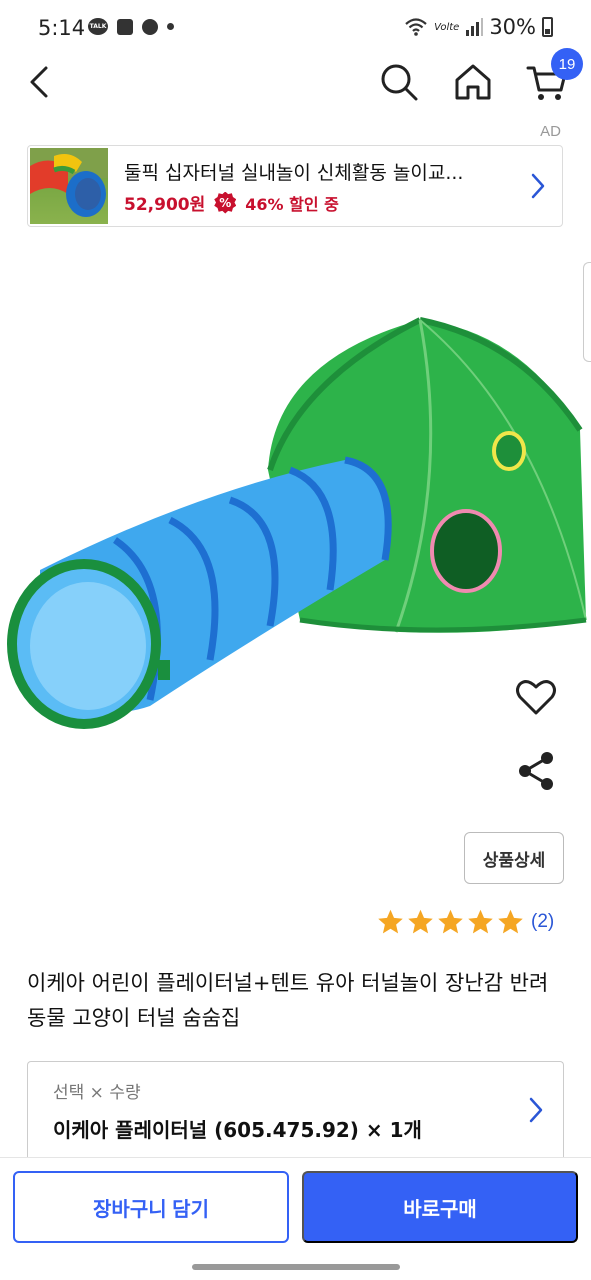 This screenshot has width=591, height=1280. I want to click on option-label: 선택 × 수량, so click(97, 1093).